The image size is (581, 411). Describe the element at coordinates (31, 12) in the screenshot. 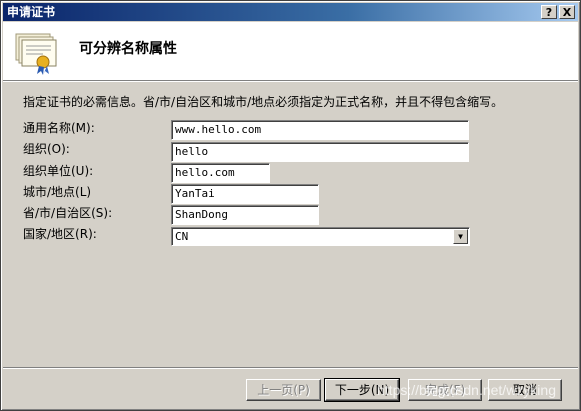

I see `window-title: 申请证书` at that location.